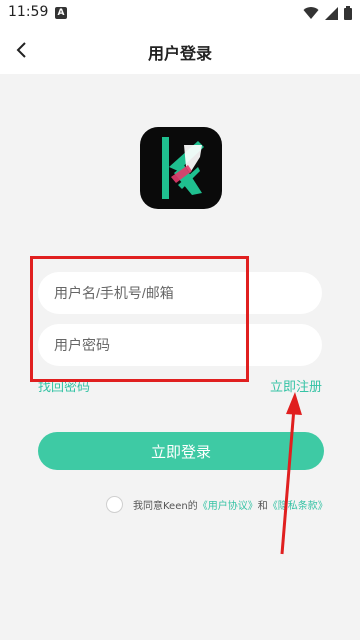 Image resolution: width=360 pixels, height=640 pixels. What do you see at coordinates (165, 506) in the screenshot?
I see `agreement-prefix: 我同意Keen的` at bounding box center [165, 506].